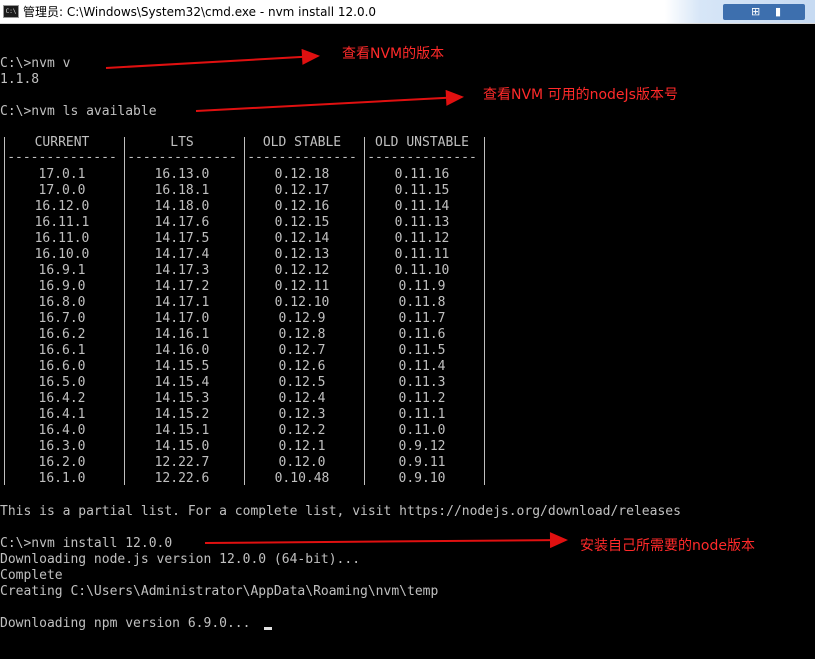 Image resolution: width=815 pixels, height=659 pixels. I want to click on arrow-to-ls-available, so click(329, 100).